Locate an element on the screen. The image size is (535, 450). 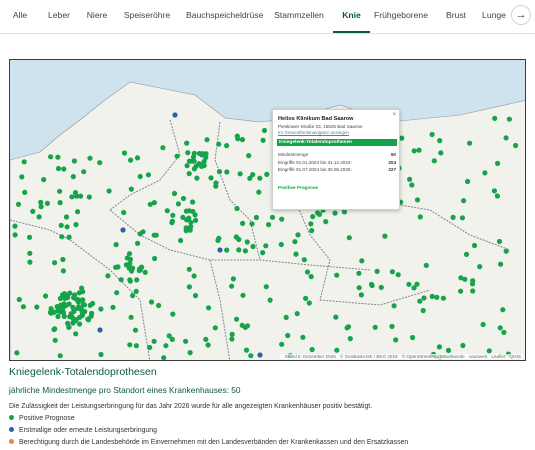
attribution-qgis: QGIS is located at coordinates (516, 356).